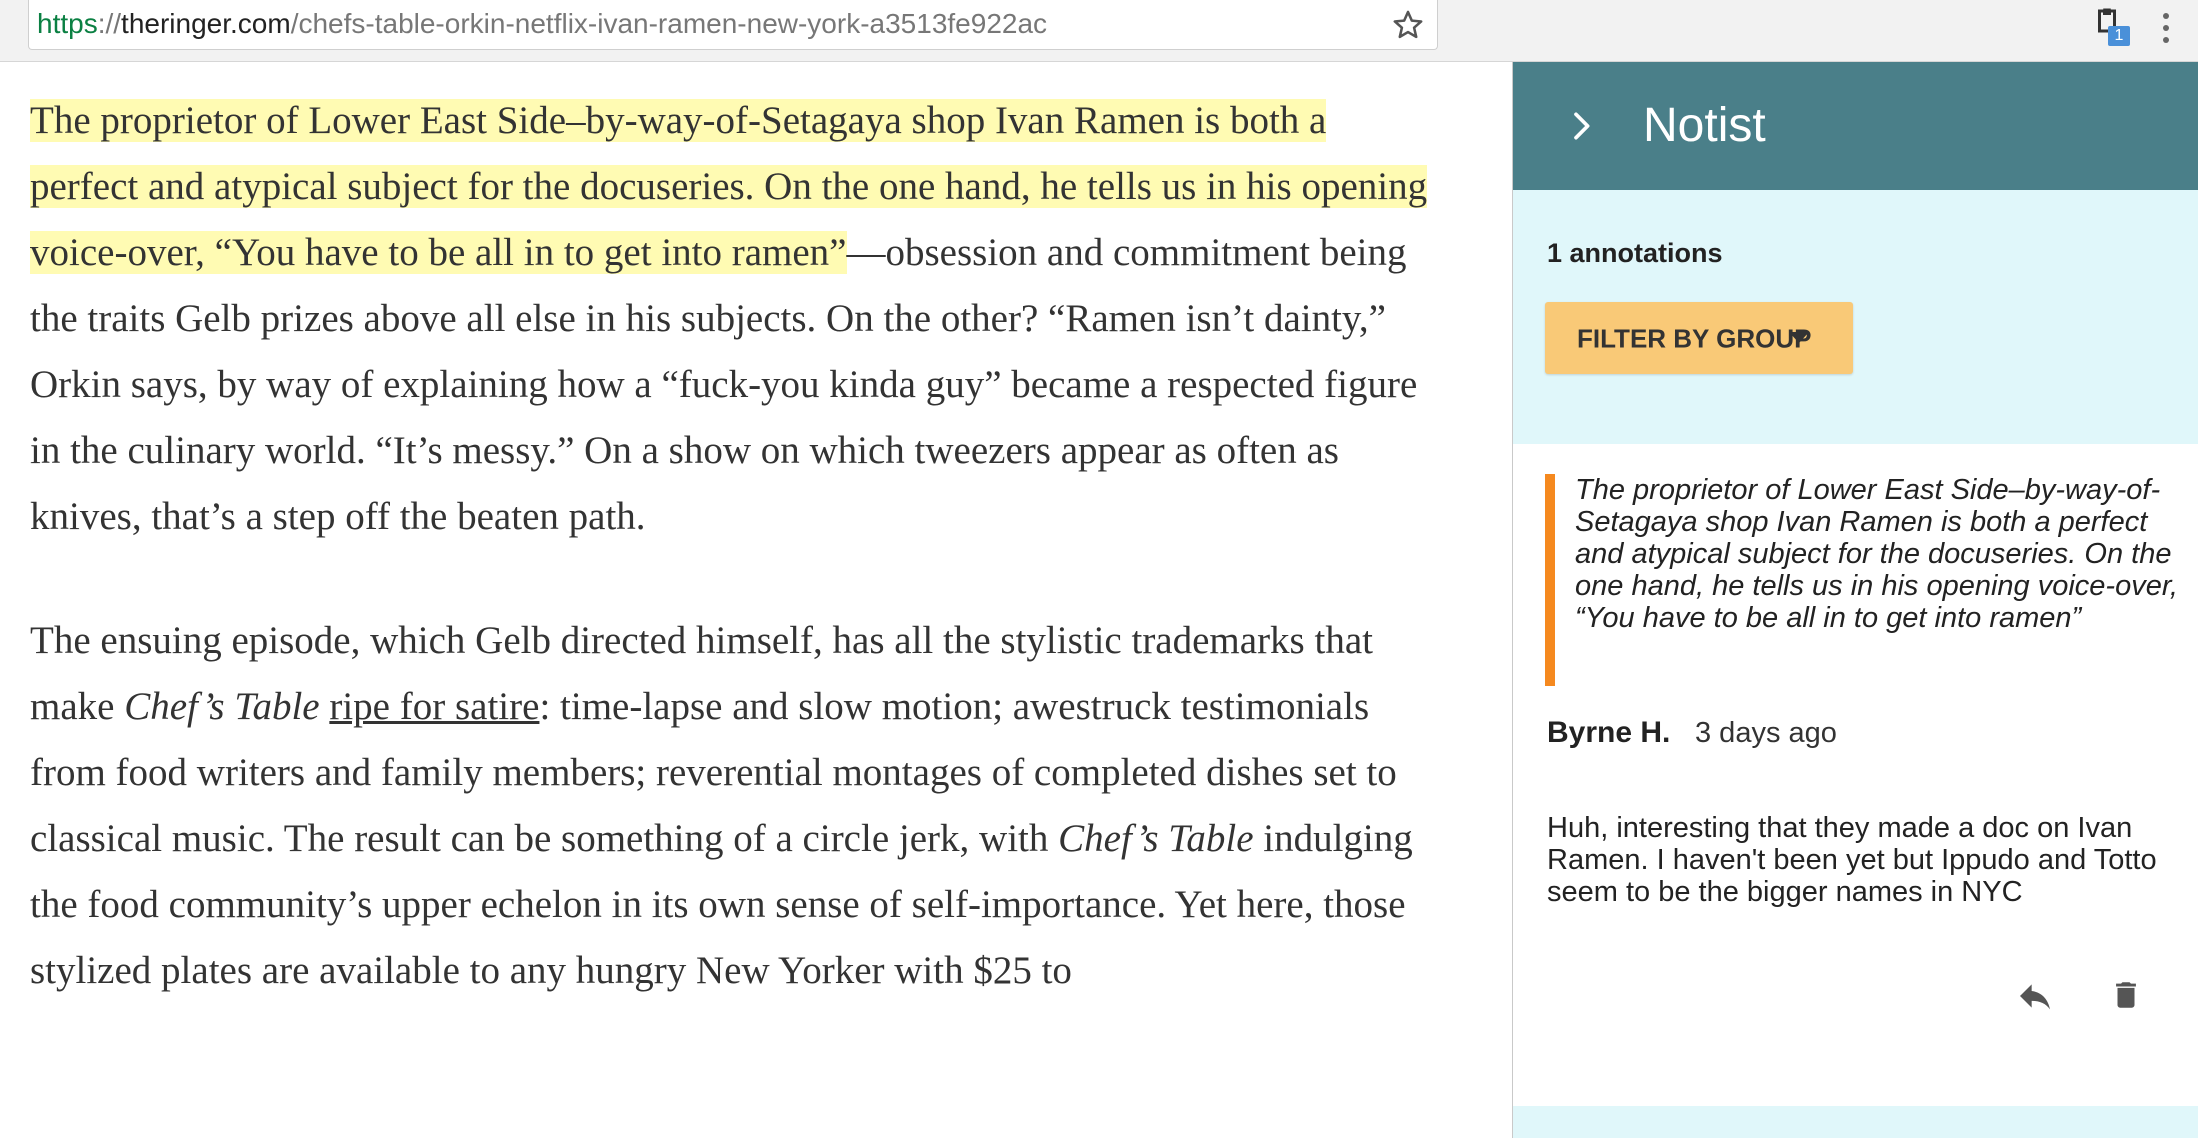 This screenshot has height=1138, width=2198. What do you see at coordinates (2035, 996) in the screenshot?
I see `reply-icon` at bounding box center [2035, 996].